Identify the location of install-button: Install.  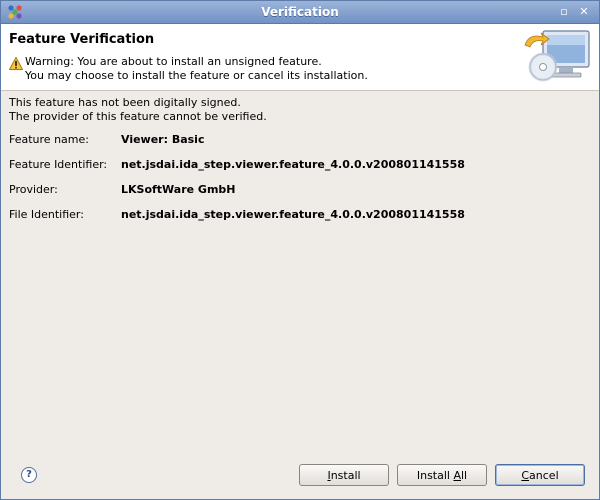
(344, 475).